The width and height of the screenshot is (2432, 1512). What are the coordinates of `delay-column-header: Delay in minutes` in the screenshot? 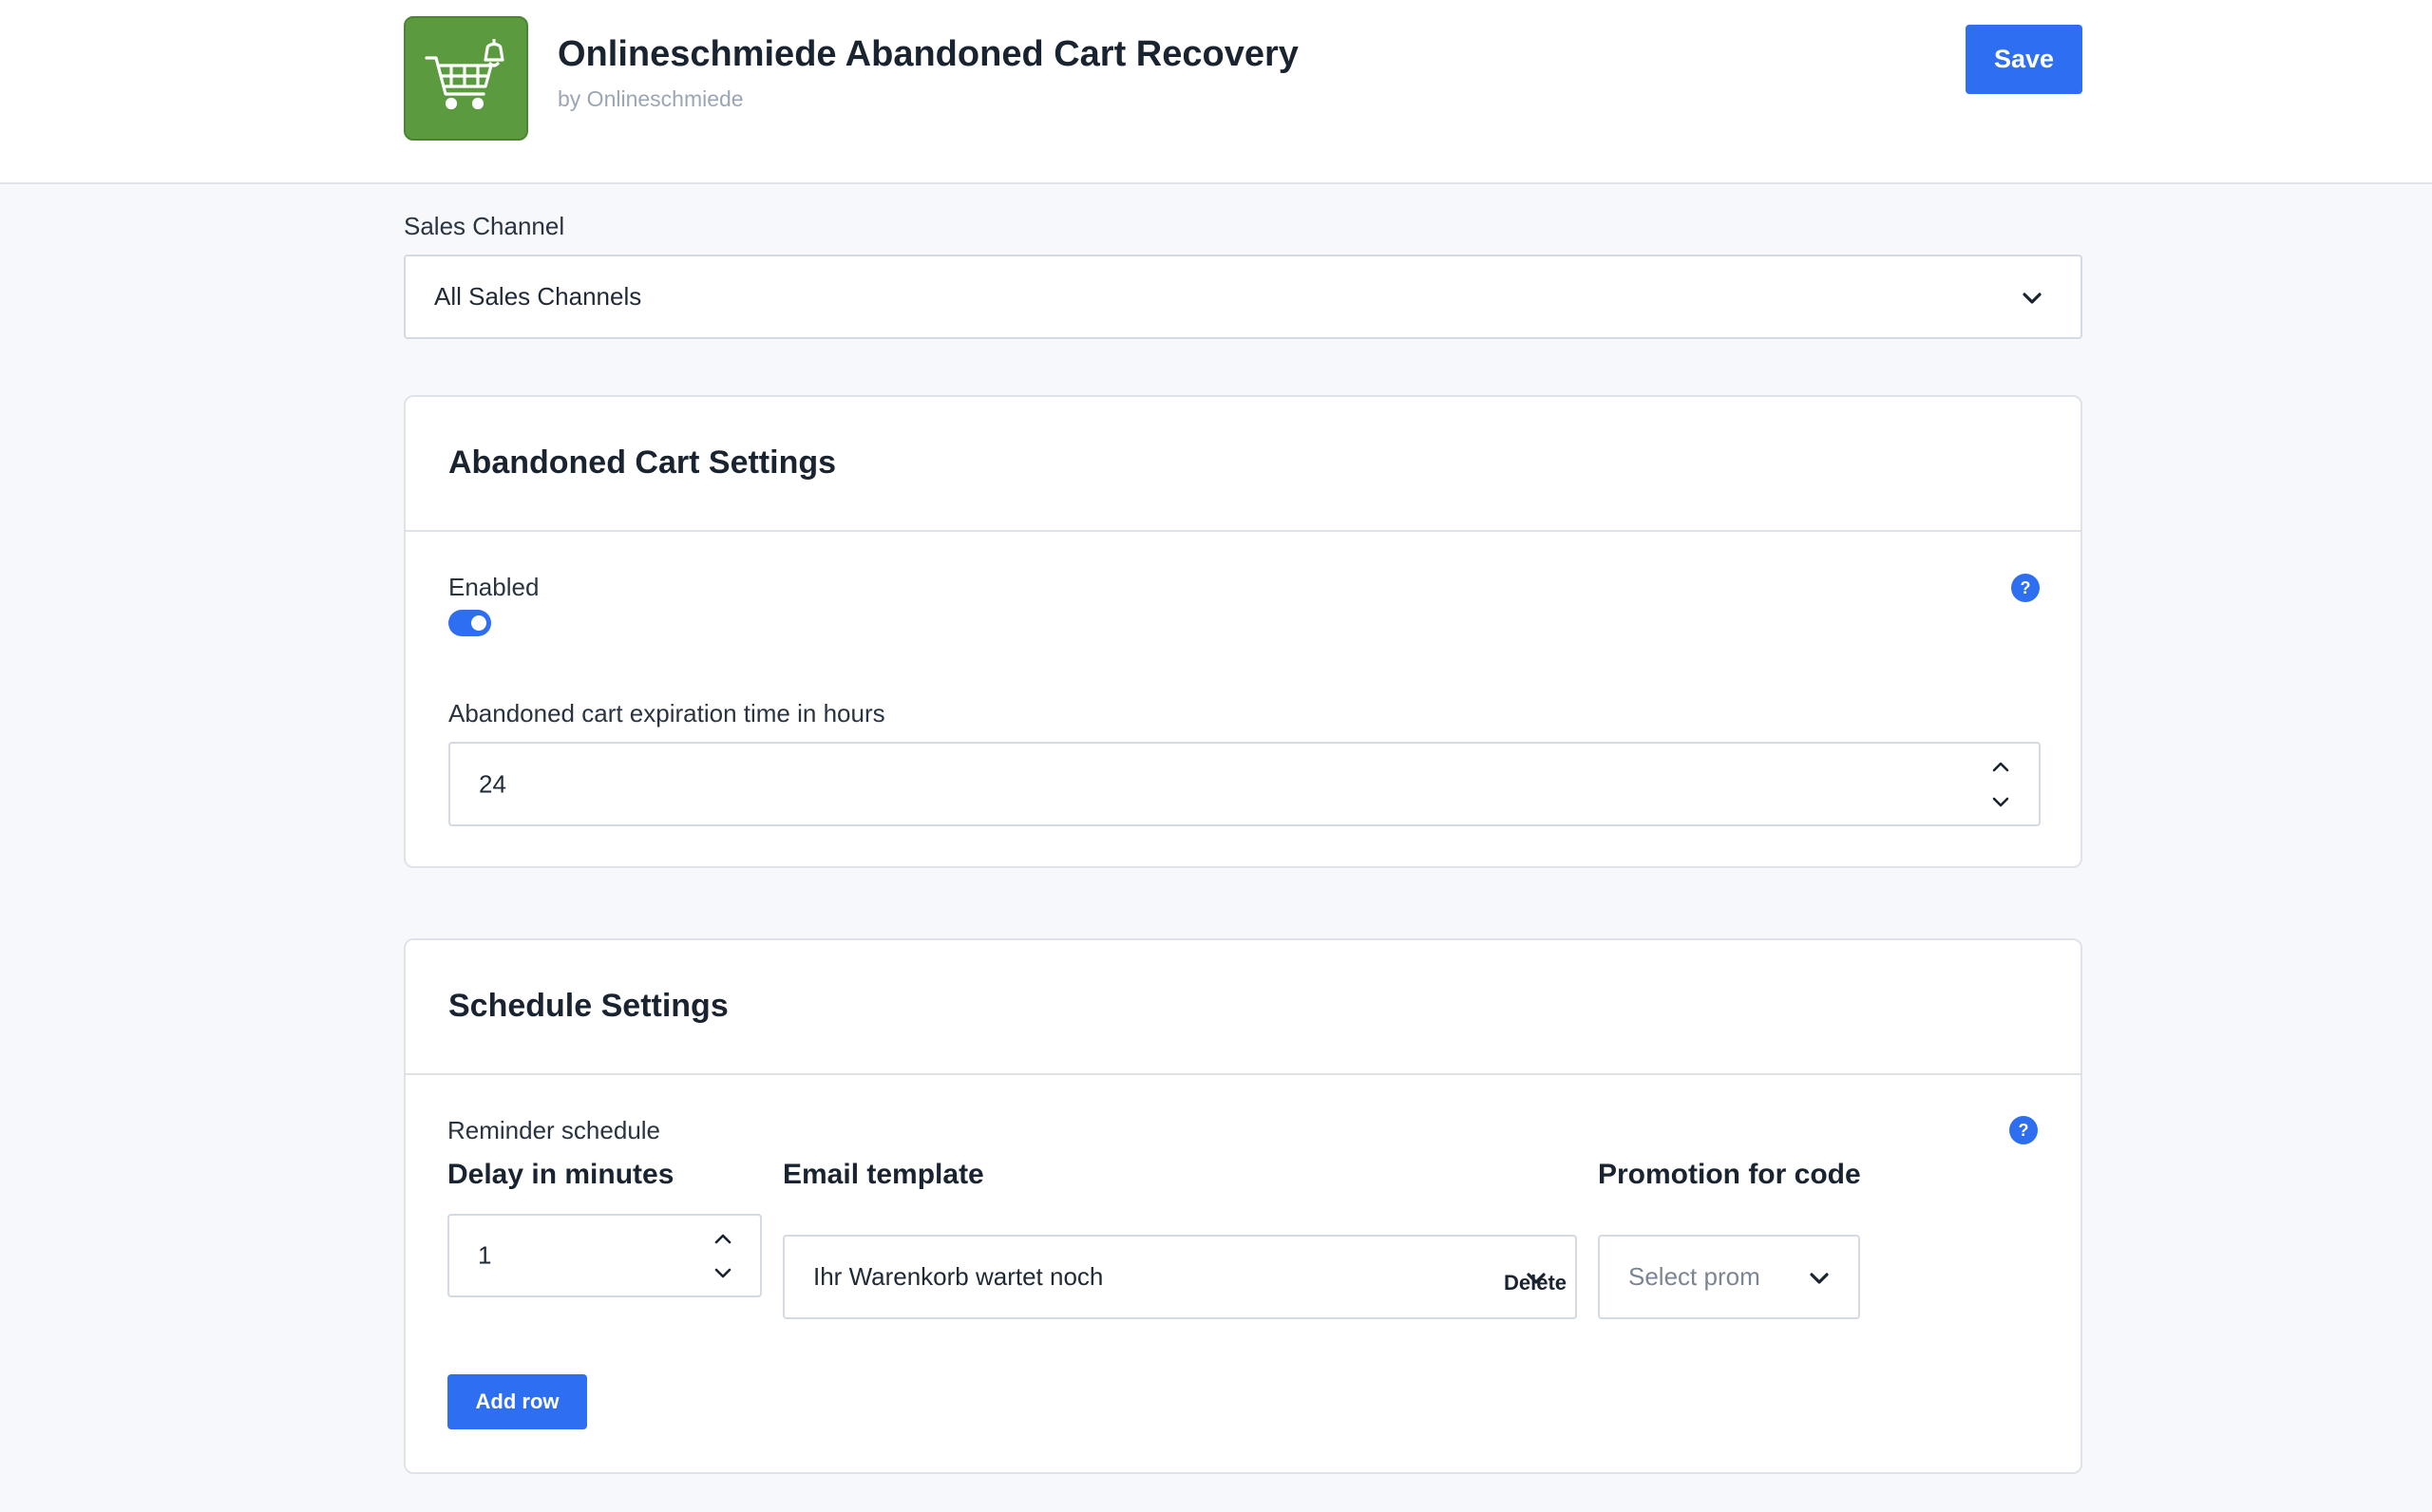 It's located at (560, 1175).